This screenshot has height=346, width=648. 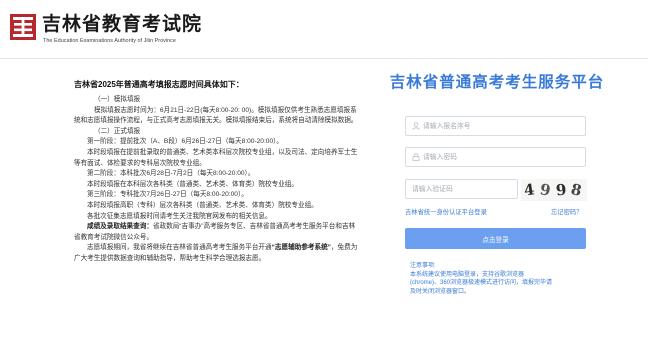 What do you see at coordinates (576, 190) in the screenshot?
I see `captcha-char: 8` at bounding box center [576, 190].